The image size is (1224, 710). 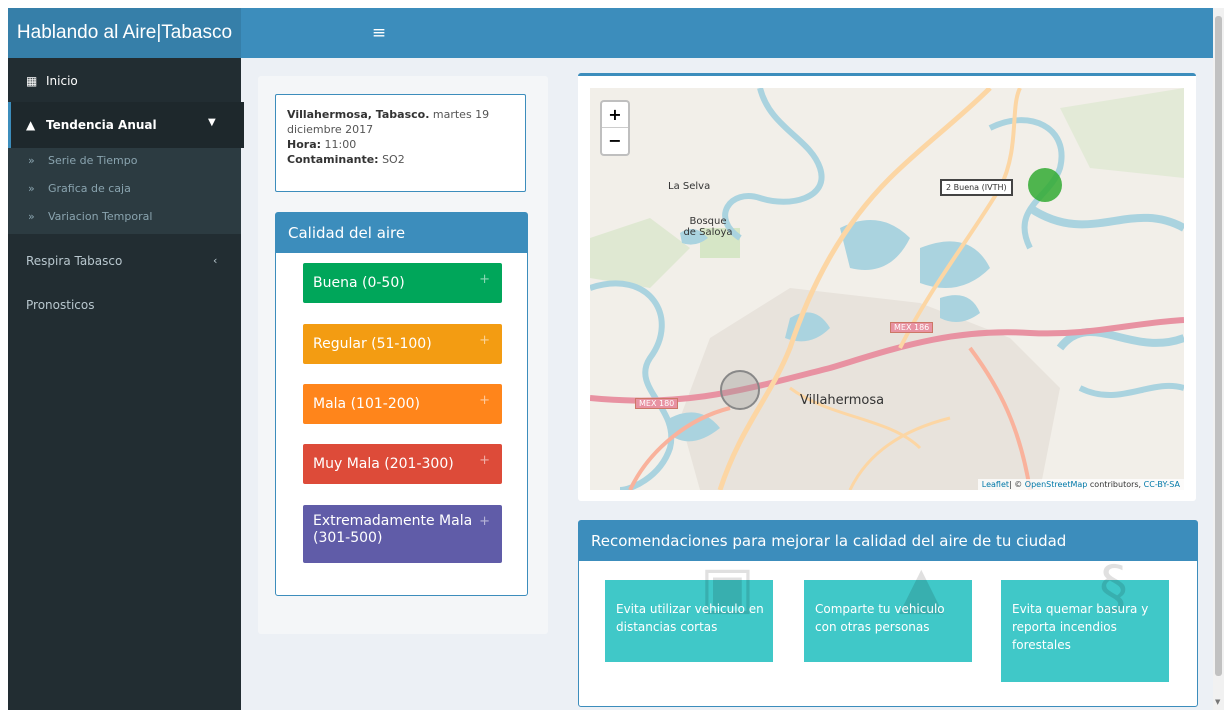 What do you see at coordinates (379, 33) in the screenshot?
I see `hamburger-icon: ≡` at bounding box center [379, 33].